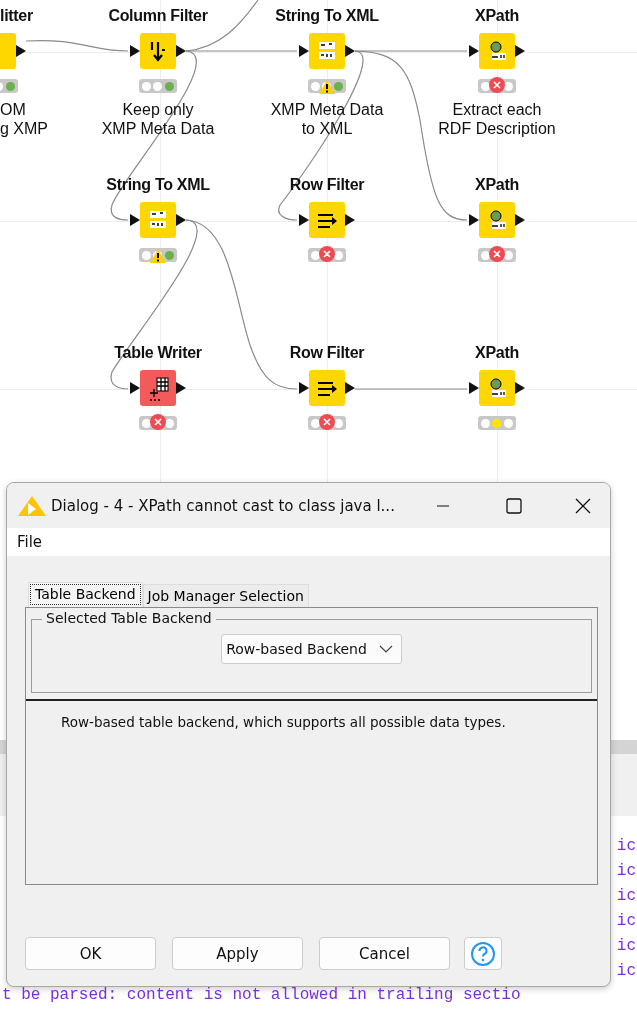 The image size is (637, 1009). I want to click on chevron-down-icon, so click(385, 649).